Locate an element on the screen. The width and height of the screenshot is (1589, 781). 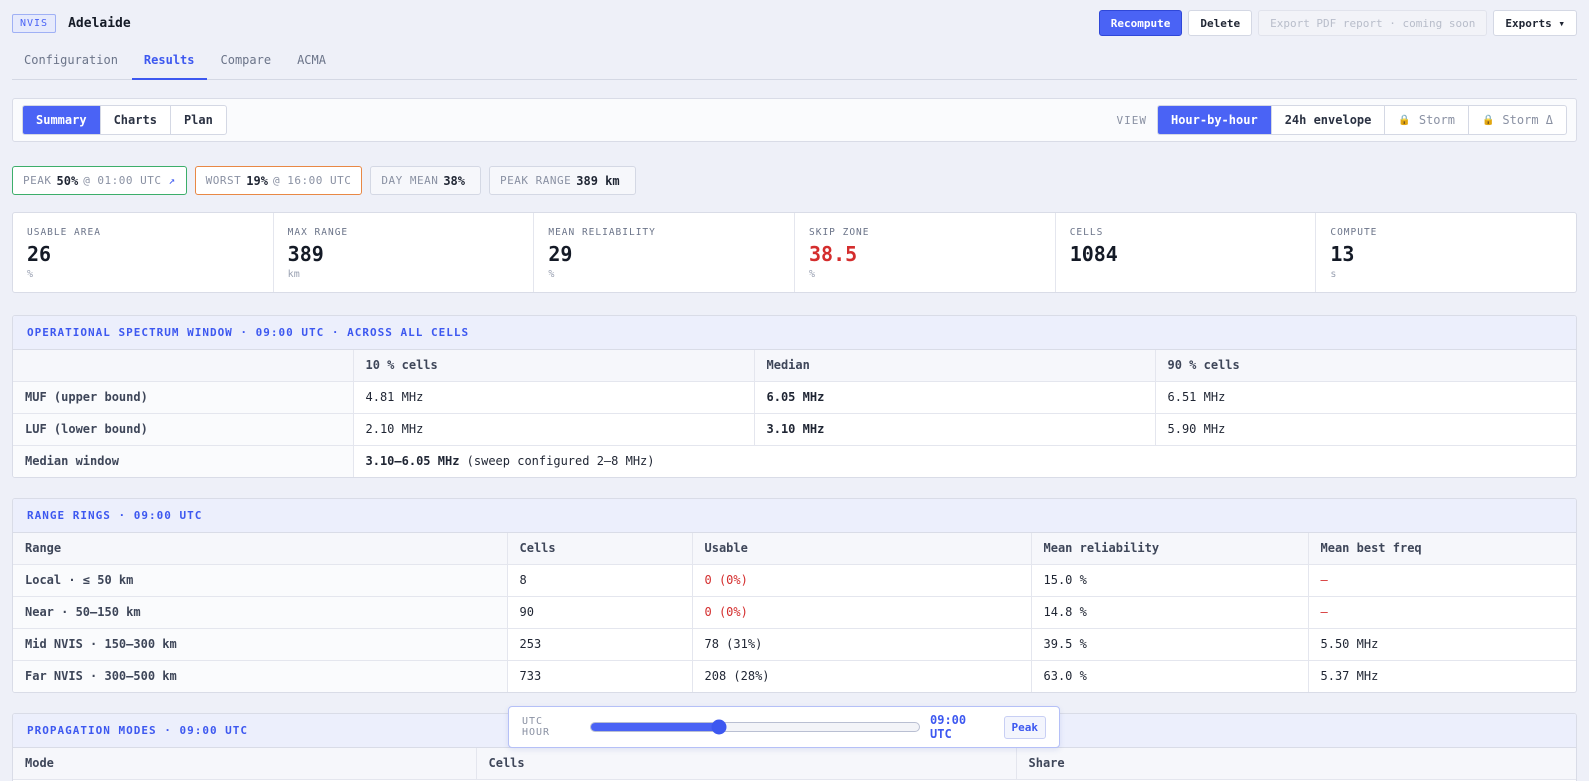
view-hour-by-hour: Hour-by-hour is located at coordinates (1214, 120).